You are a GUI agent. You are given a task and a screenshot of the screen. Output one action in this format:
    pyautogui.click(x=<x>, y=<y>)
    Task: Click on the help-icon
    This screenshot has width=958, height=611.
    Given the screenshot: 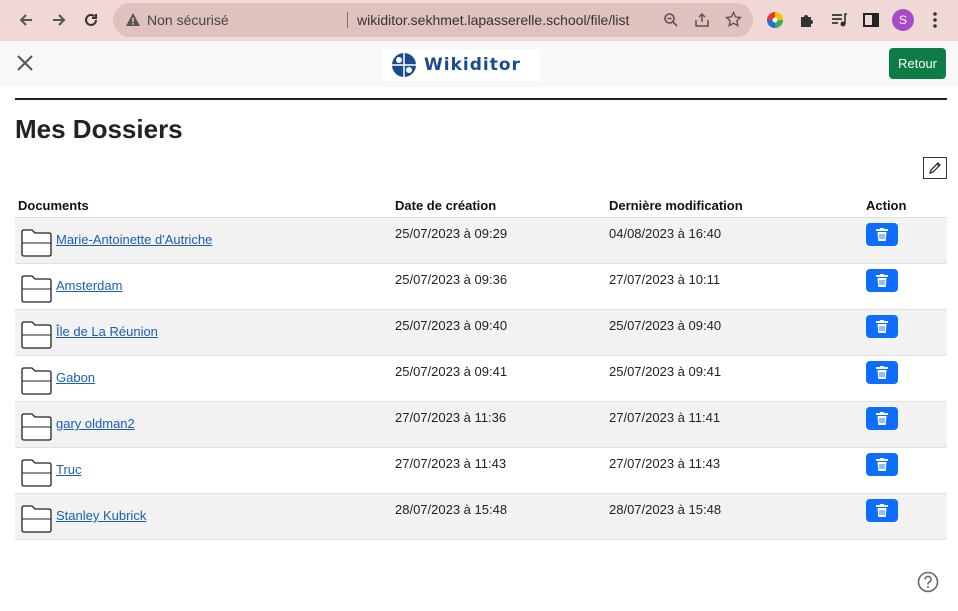 What is the action you would take?
    pyautogui.click(x=928, y=582)
    